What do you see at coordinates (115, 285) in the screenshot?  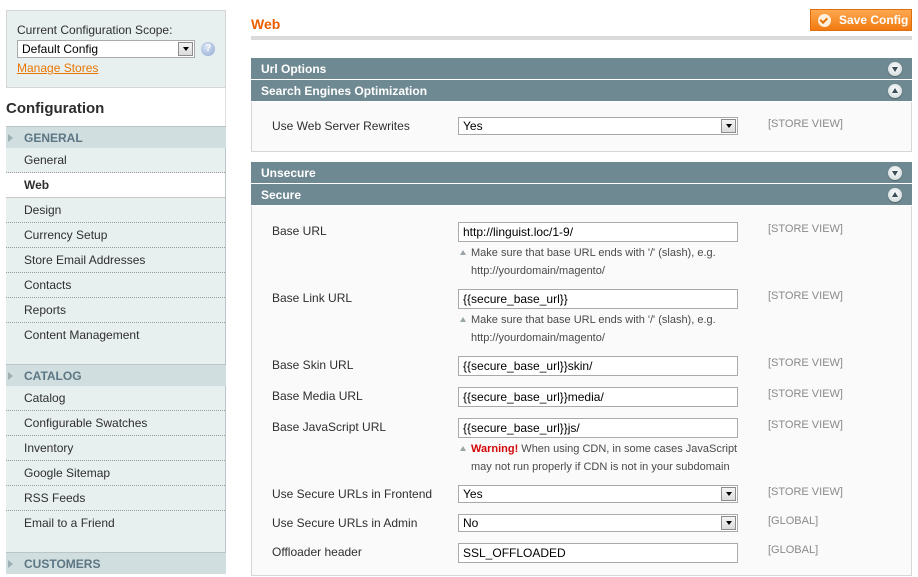 I see `sidebar-item-contacts: Contacts` at bounding box center [115, 285].